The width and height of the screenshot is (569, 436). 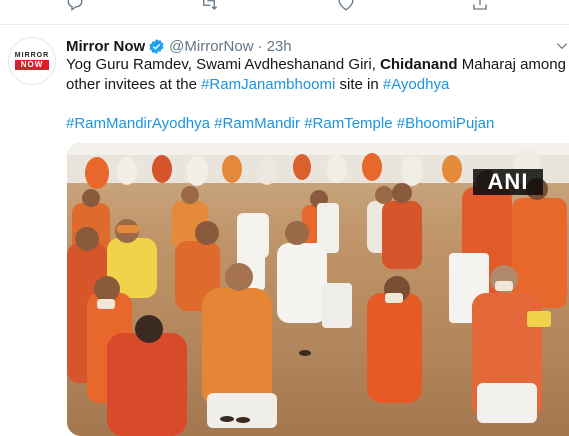 I want to click on avatar: MIRROR NOW, so click(x=32, y=61).